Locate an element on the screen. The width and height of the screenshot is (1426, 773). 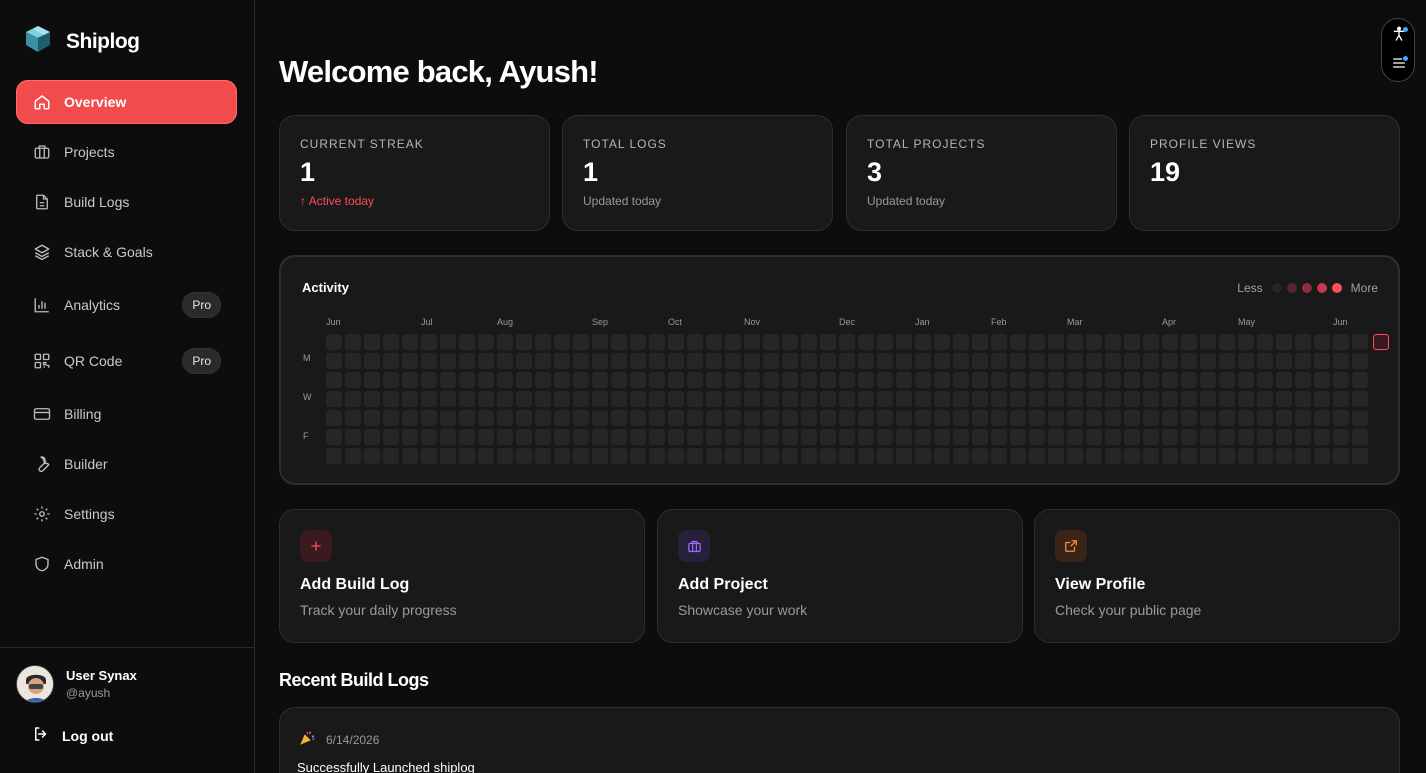
sidebar-item-overview: Overview is located at coordinates (126, 102).